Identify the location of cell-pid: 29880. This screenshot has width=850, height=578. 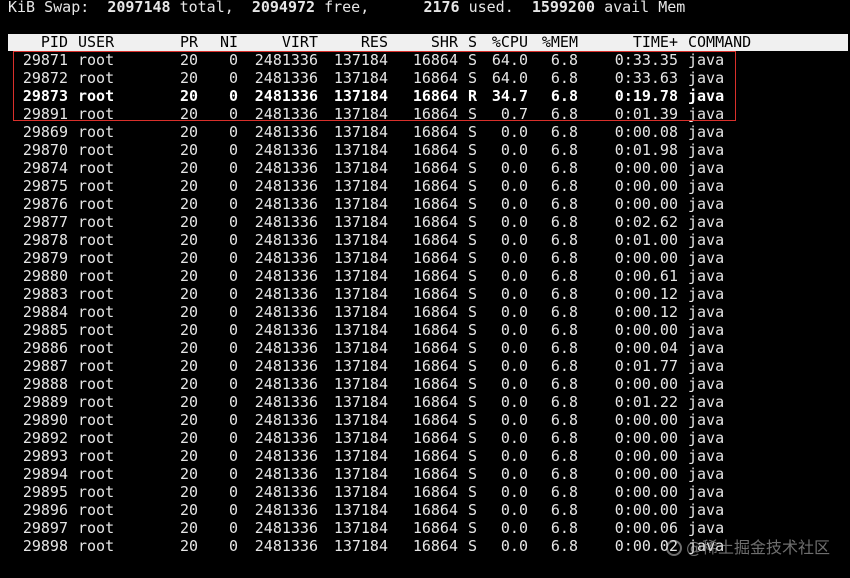
(45, 276).